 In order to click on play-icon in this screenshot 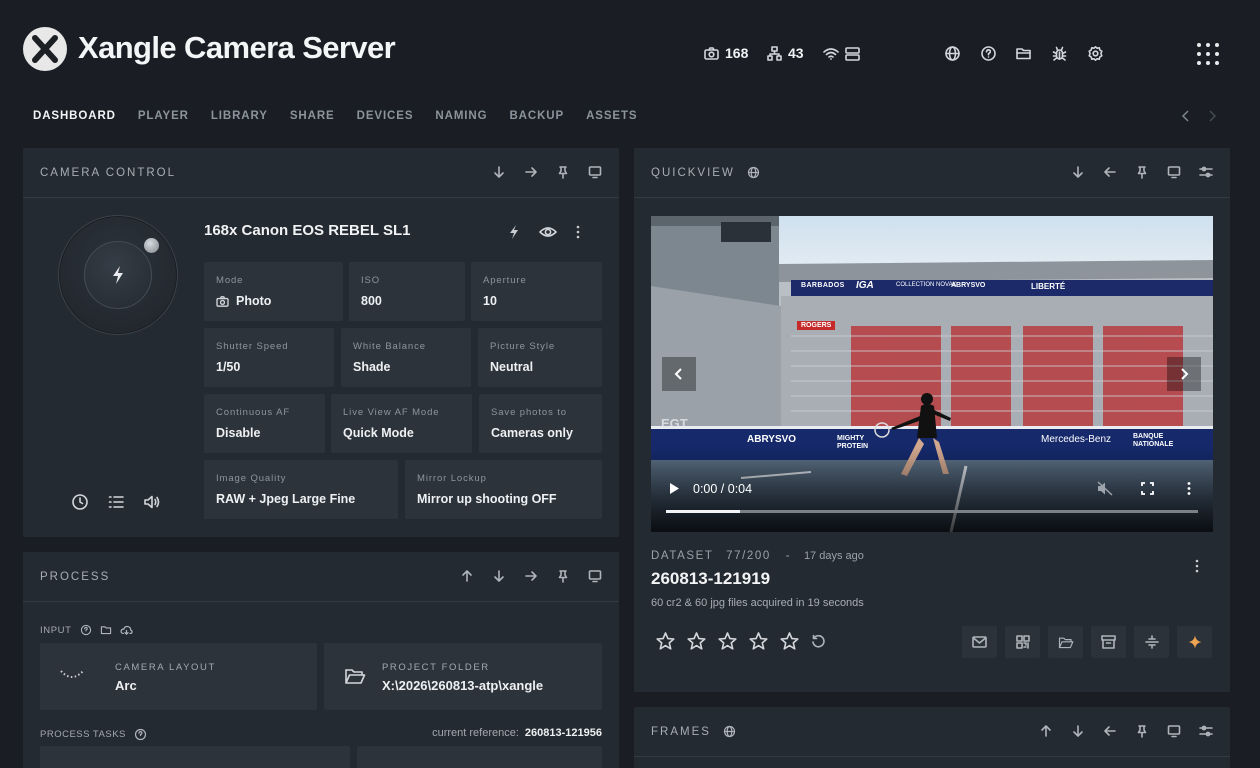, I will do `click(674, 488)`.